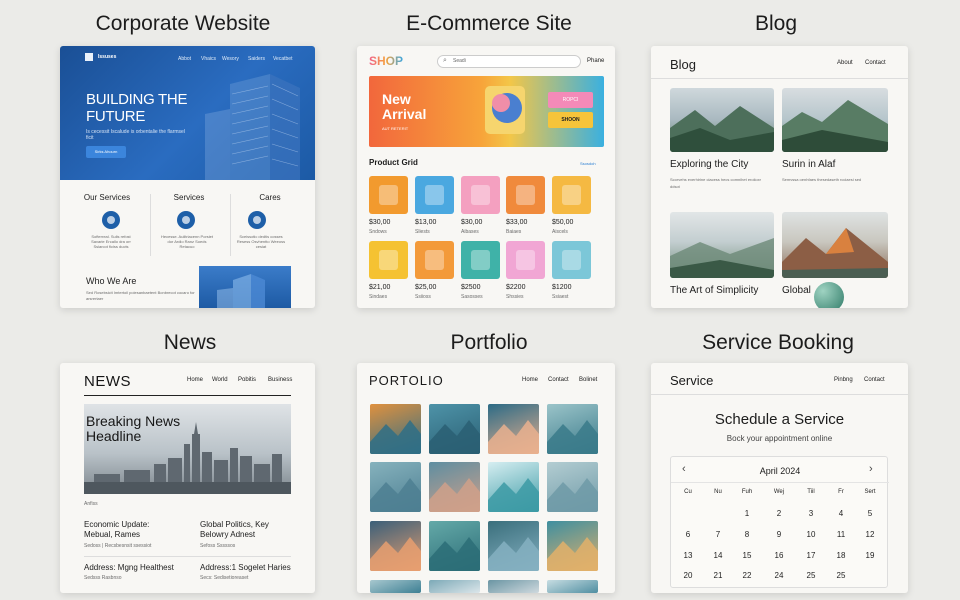 This screenshot has width=960, height=600. I want to click on news-nav-home: Home, so click(195, 380).